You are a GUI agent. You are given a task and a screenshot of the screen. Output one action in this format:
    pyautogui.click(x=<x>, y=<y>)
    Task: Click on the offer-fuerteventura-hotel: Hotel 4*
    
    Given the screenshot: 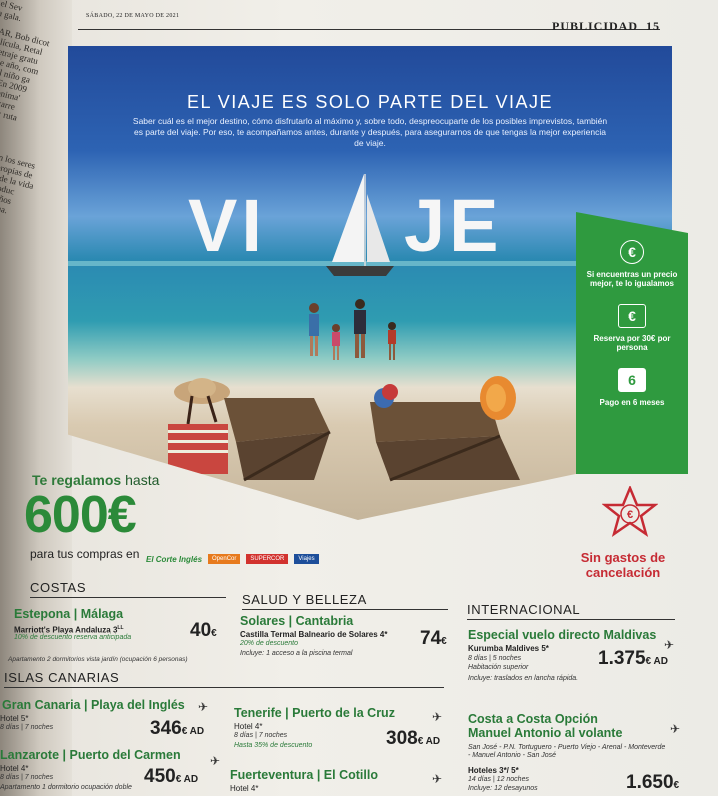 What is the action you would take?
    pyautogui.click(x=244, y=788)
    